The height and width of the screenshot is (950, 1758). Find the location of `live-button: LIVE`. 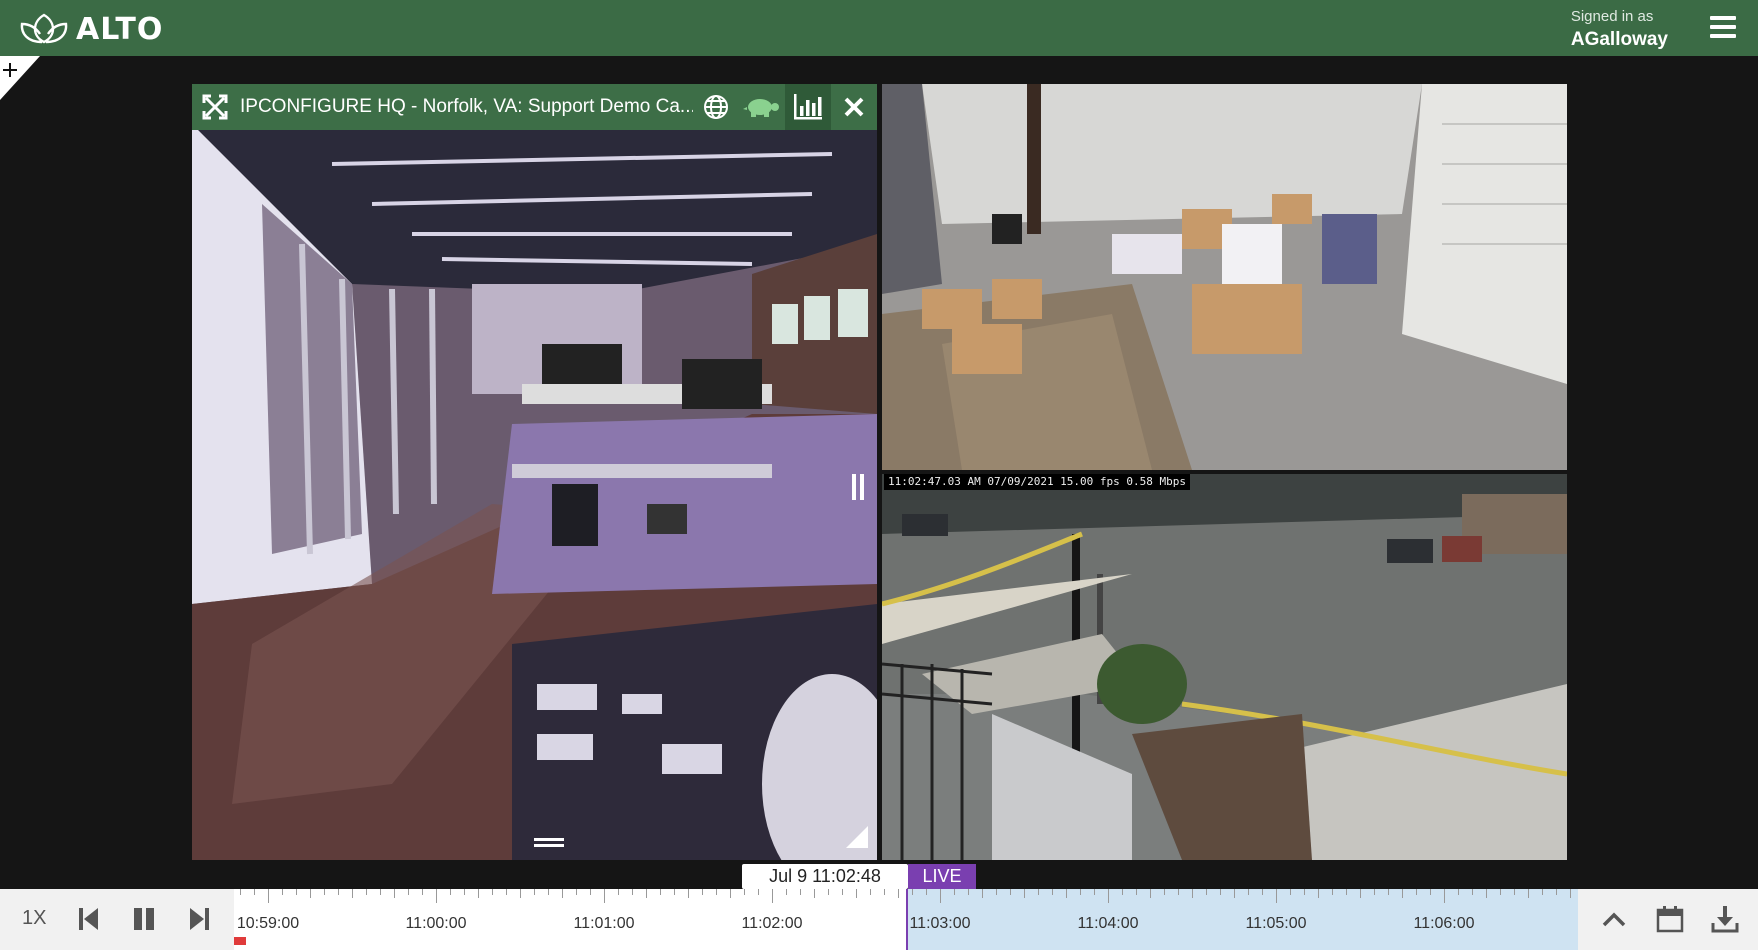

live-button: LIVE is located at coordinates (942, 876).